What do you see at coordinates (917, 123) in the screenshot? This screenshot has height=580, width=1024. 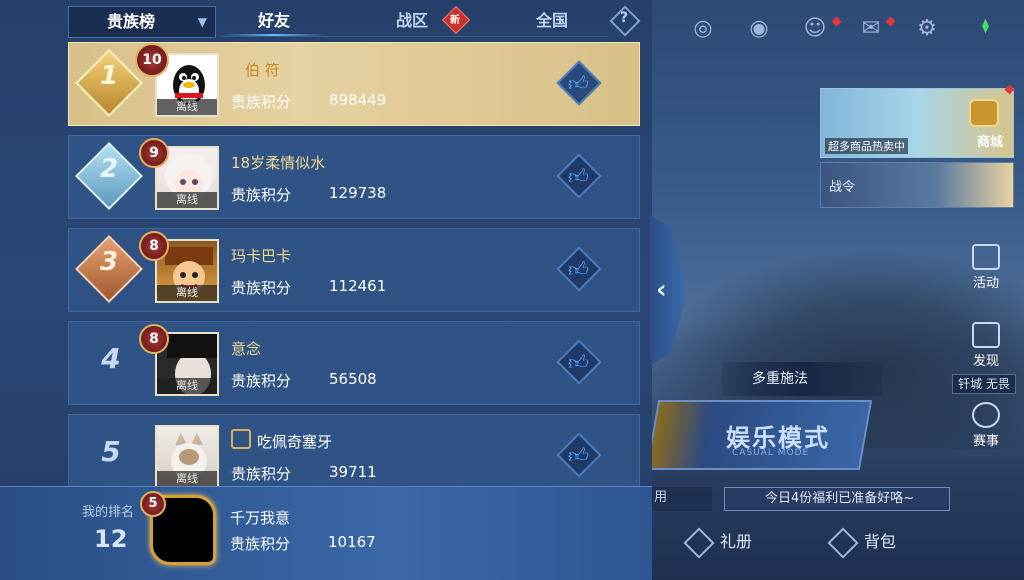 I see `shop-banner: 商城 超多商品热卖中` at bounding box center [917, 123].